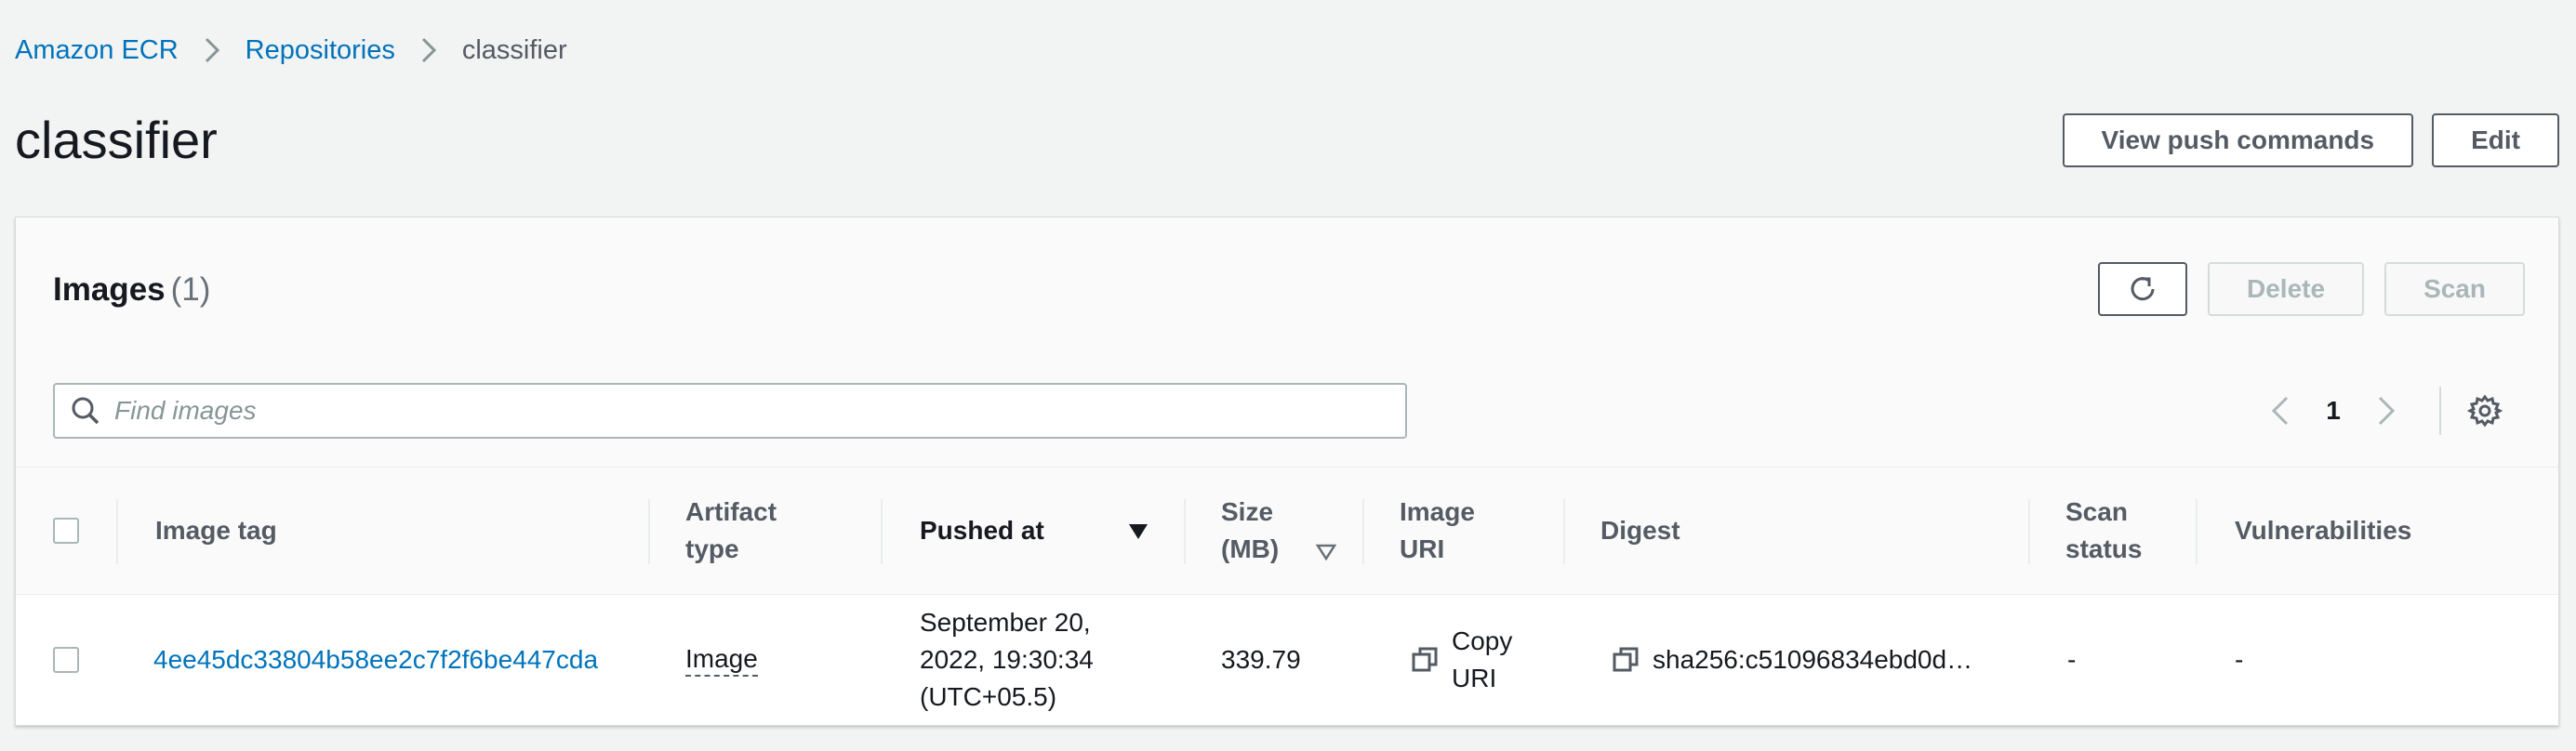  Describe the element at coordinates (2096, 512) in the screenshot. I see `header-scan-status-line1: Scan` at that location.